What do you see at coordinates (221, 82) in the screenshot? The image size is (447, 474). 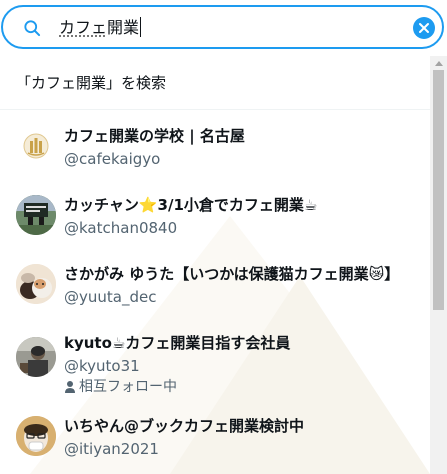 I see `search-for-query-item: 「カフェ開業」を検索` at bounding box center [221, 82].